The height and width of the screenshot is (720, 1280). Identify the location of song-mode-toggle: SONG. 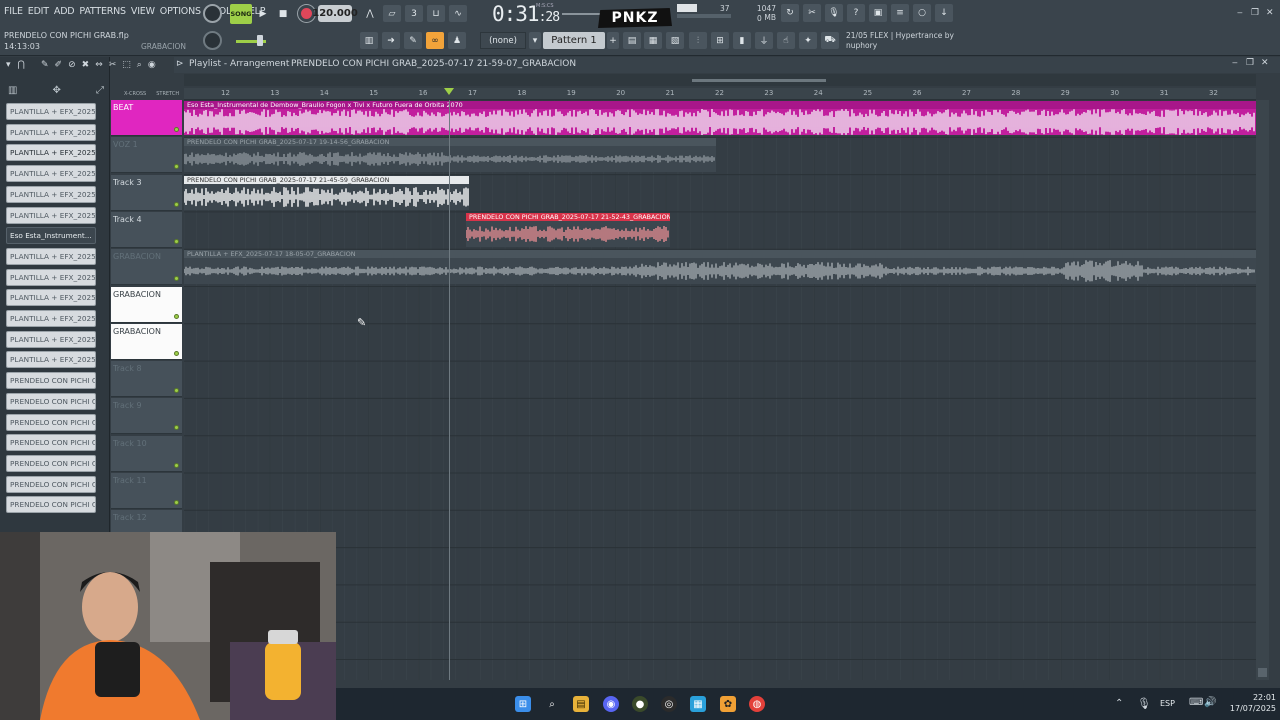
(241, 14).